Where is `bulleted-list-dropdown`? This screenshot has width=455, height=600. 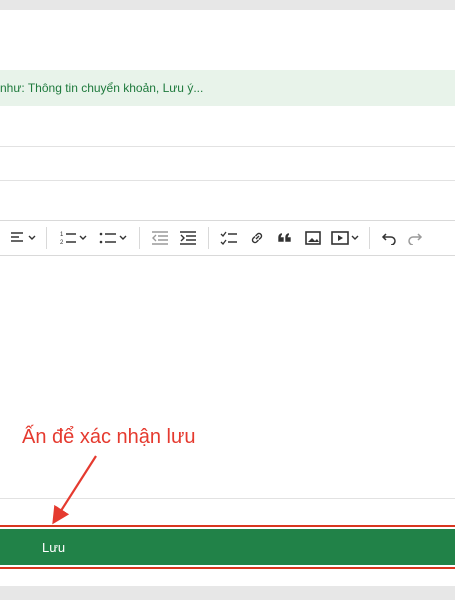
bulleted-list-dropdown is located at coordinates (113, 238).